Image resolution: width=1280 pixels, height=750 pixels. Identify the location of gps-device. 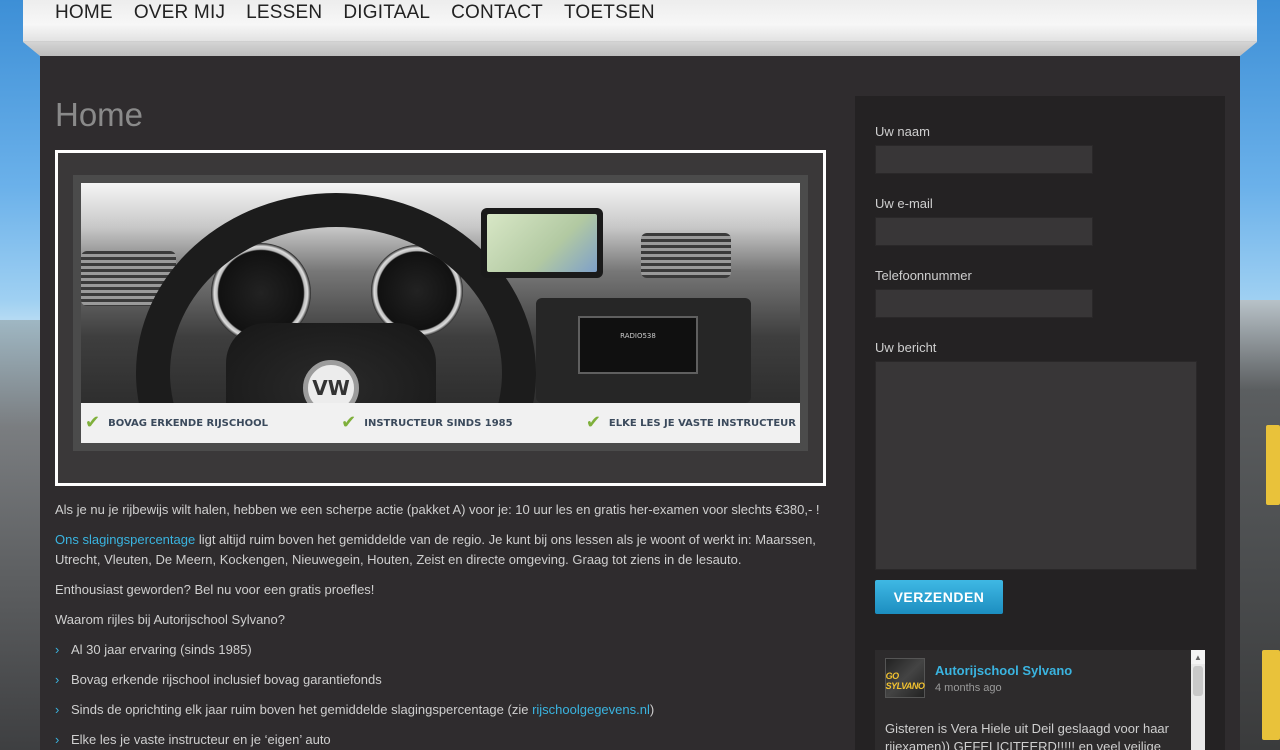
(542, 243).